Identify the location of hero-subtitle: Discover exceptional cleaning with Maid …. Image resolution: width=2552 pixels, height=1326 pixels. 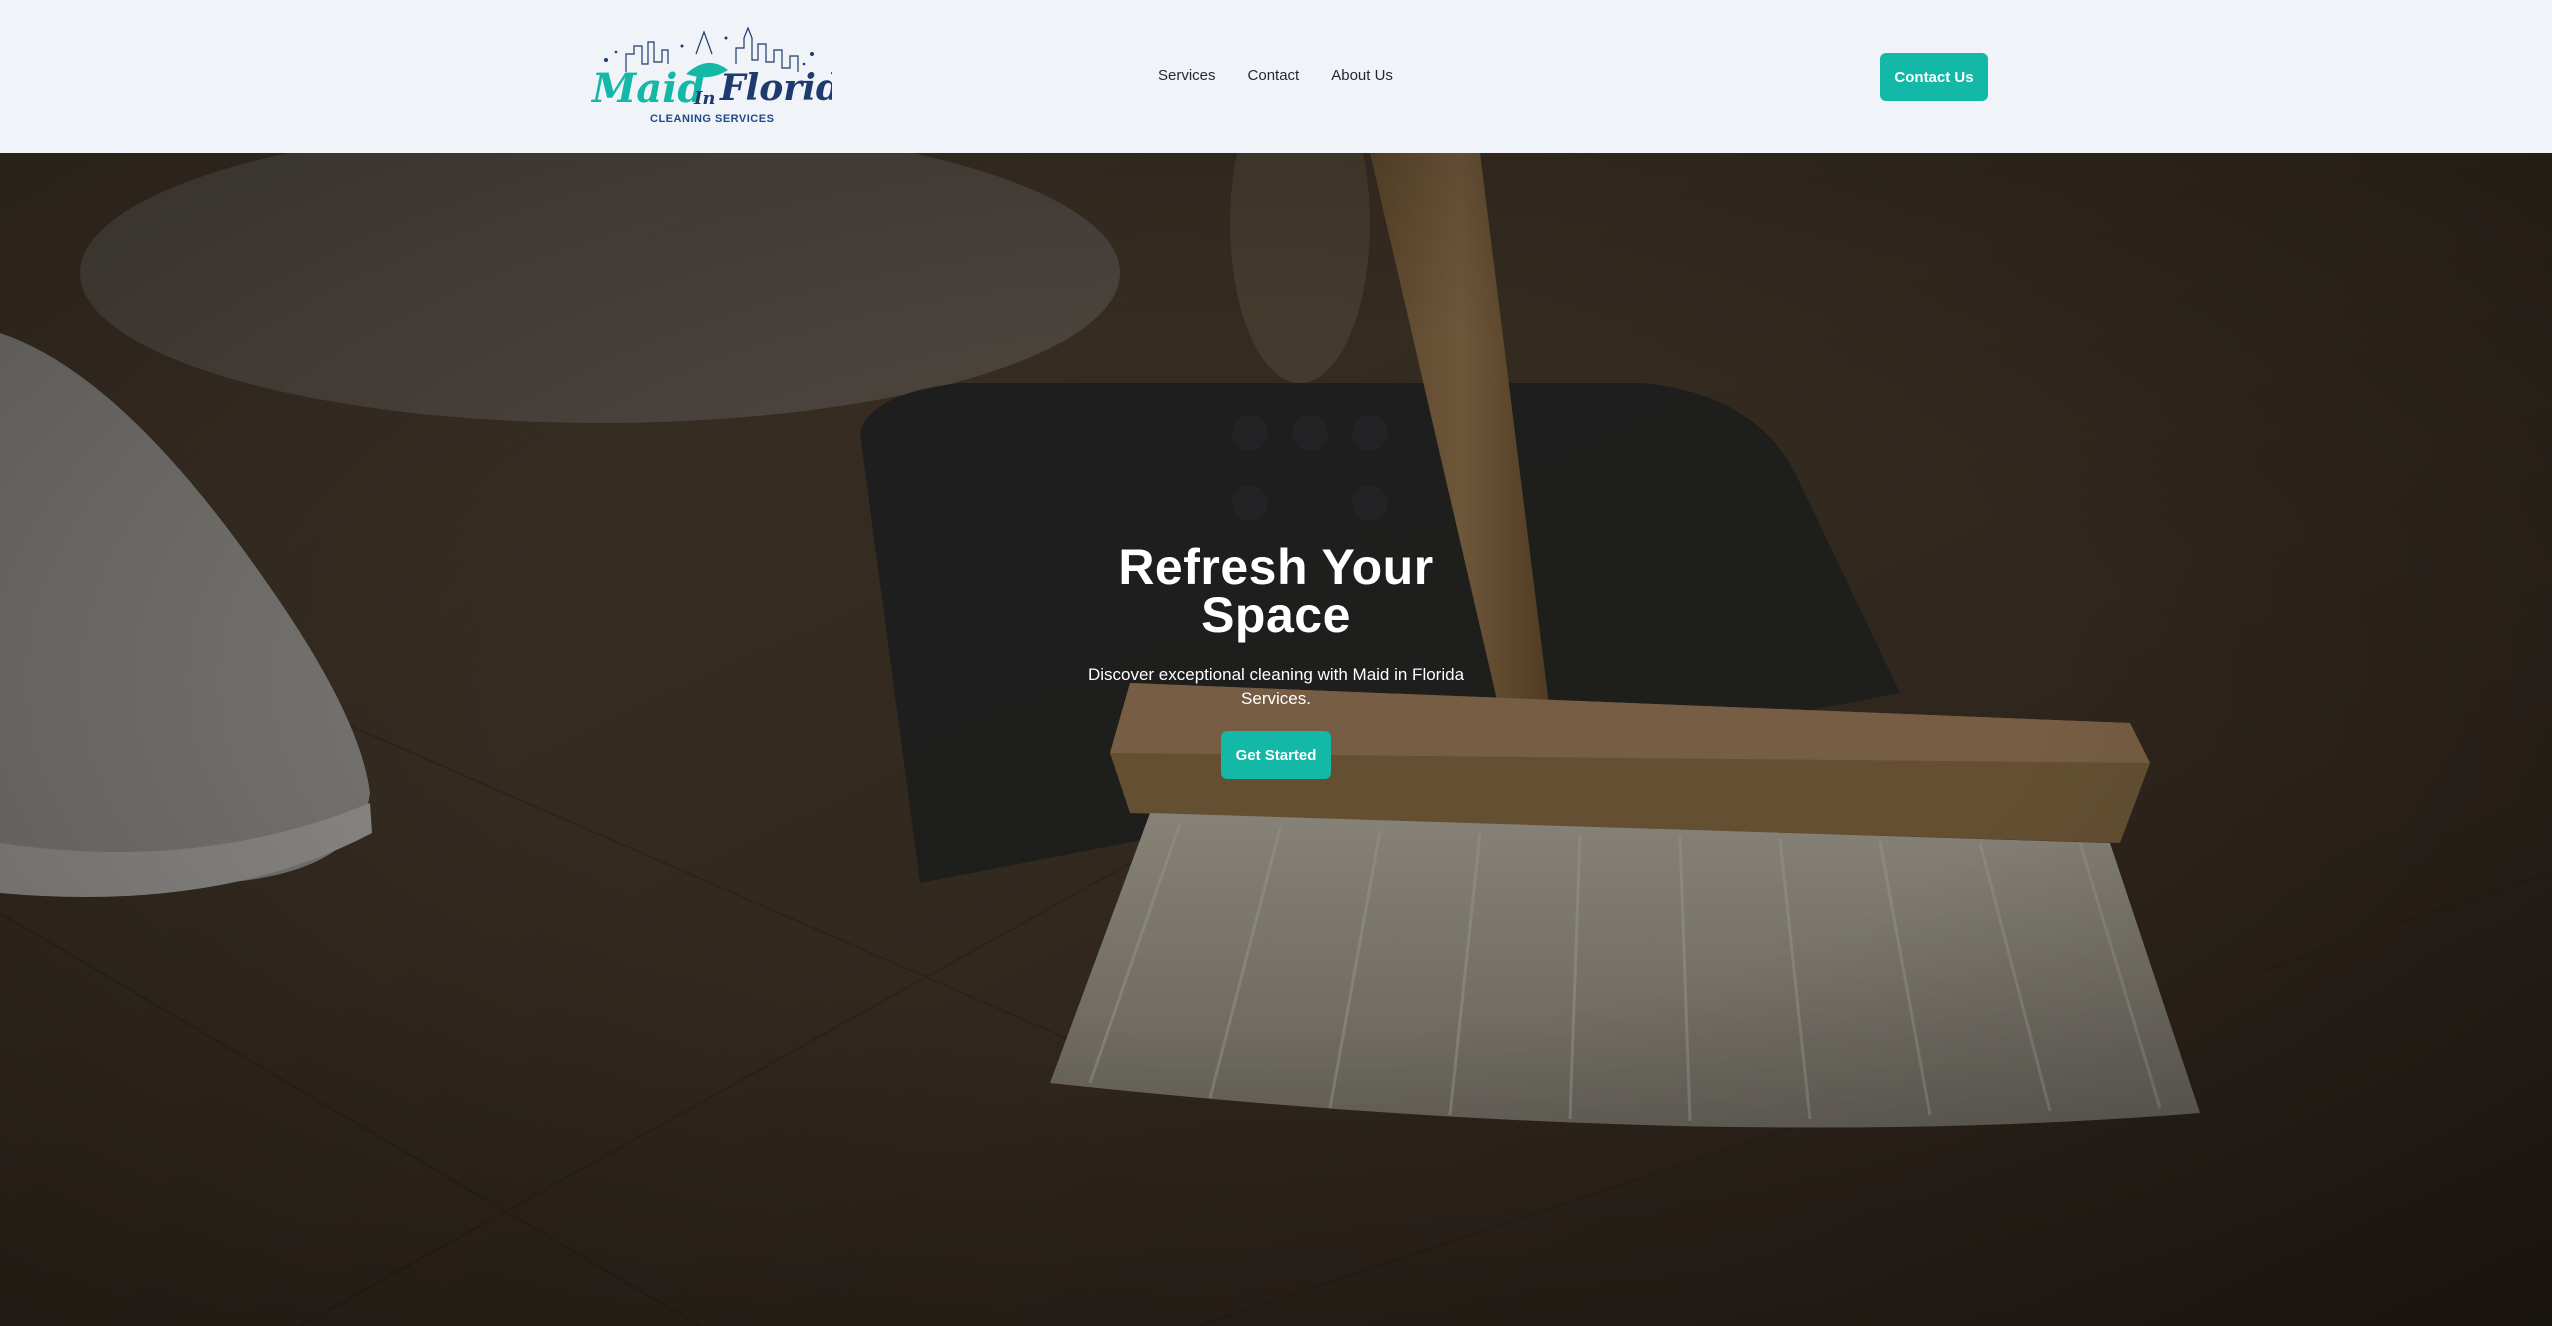
(1276, 686).